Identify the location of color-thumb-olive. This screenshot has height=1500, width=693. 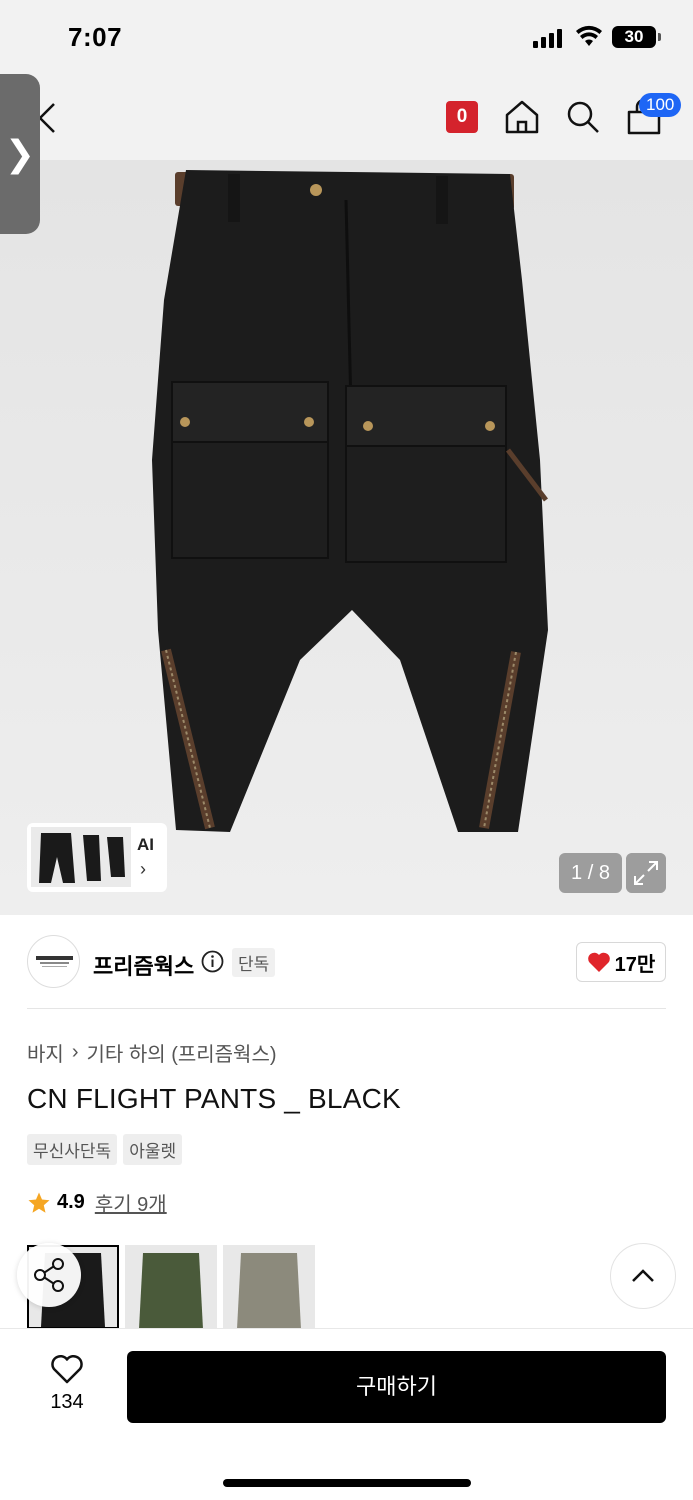
(171, 1287).